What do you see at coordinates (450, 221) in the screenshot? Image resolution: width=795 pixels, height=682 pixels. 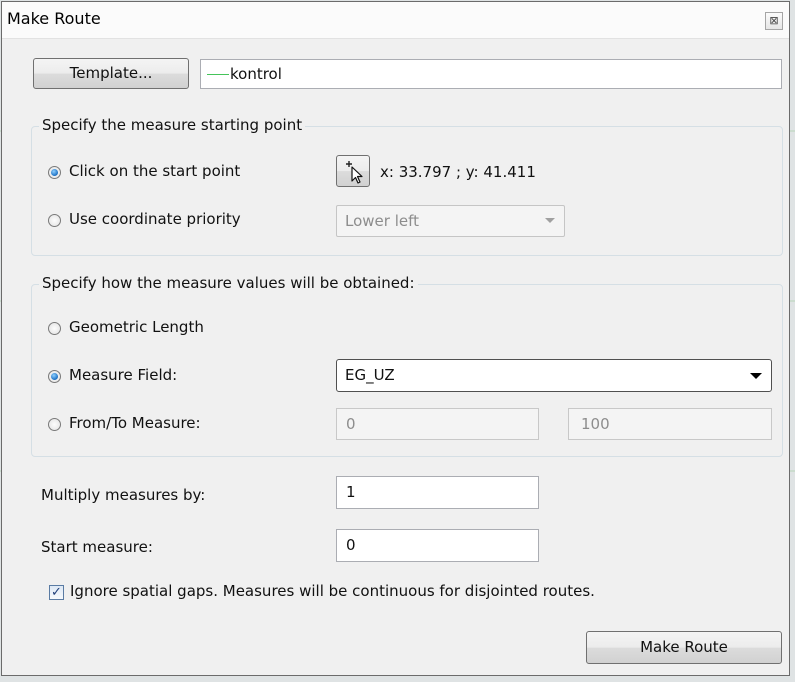 I see `coordinate-priority-select: Lower left` at bounding box center [450, 221].